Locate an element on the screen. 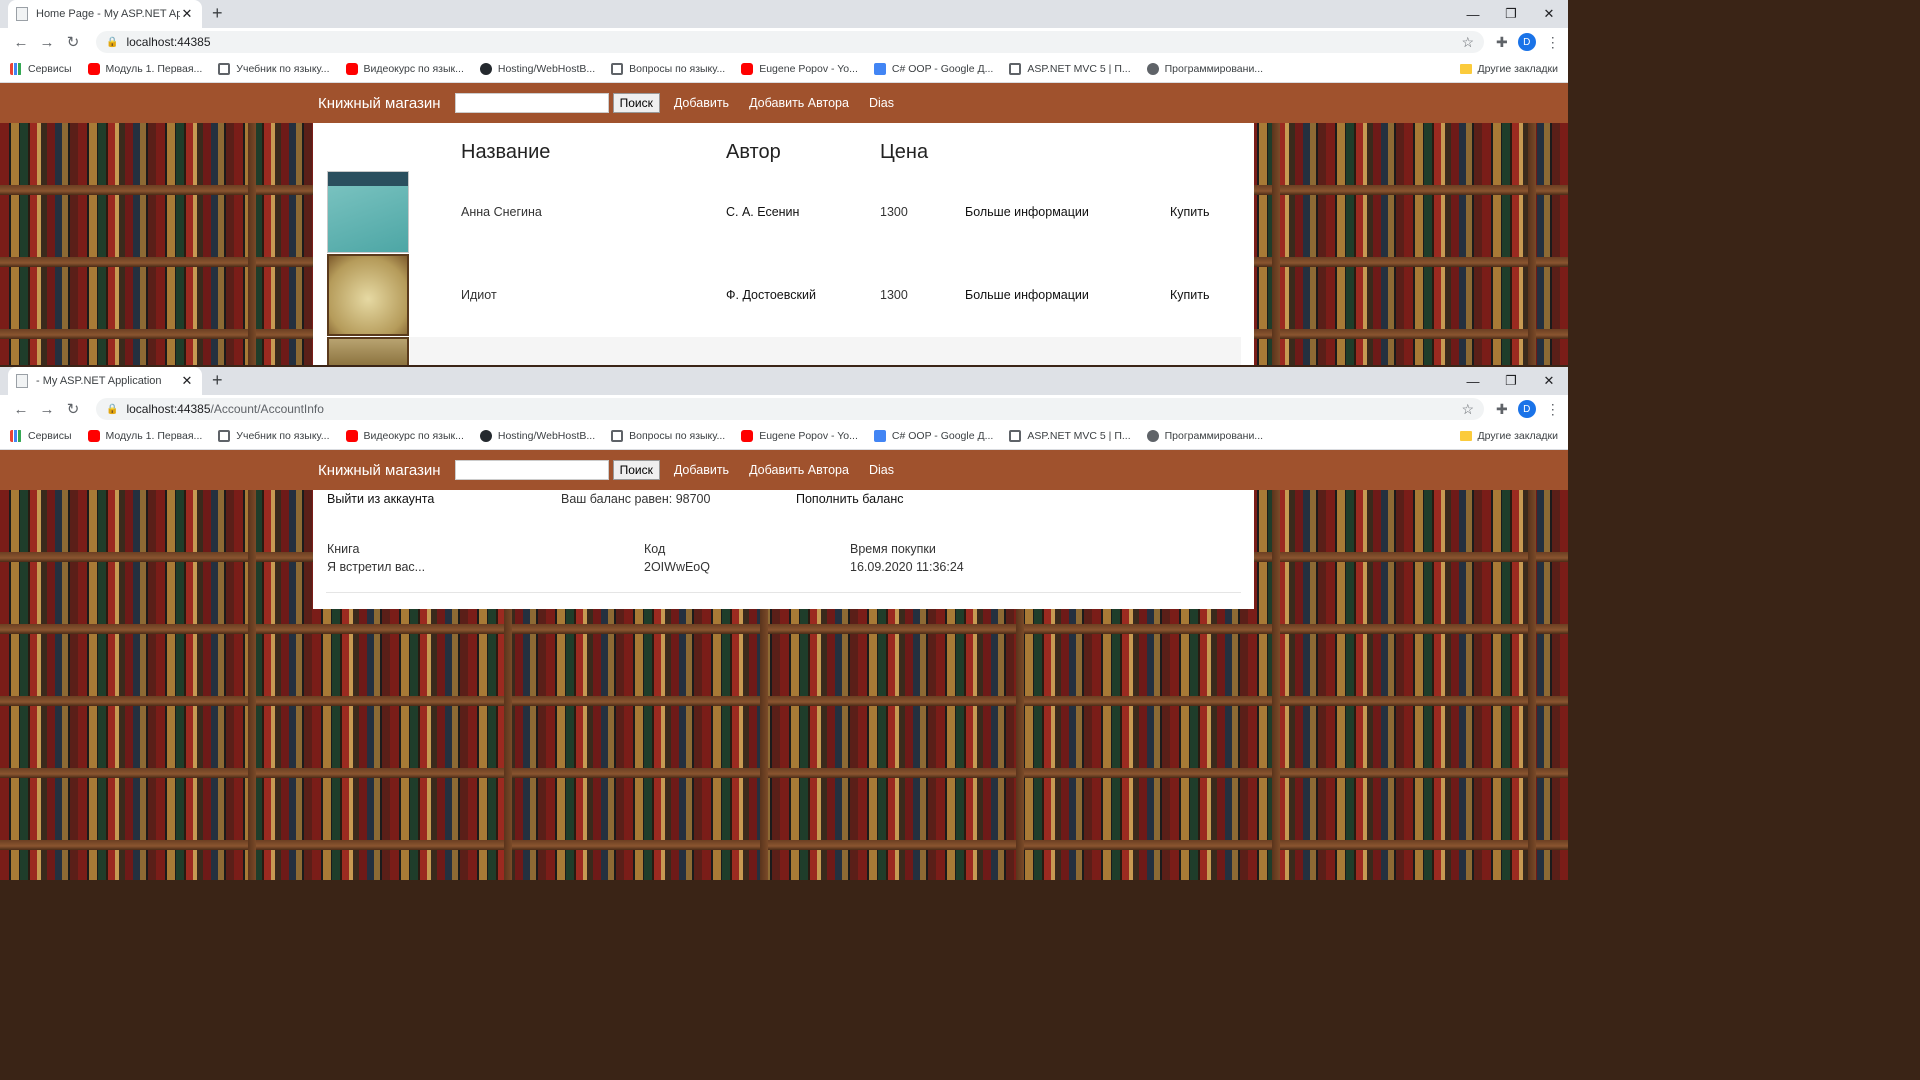  book-price: 1300 is located at coordinates (894, 295).